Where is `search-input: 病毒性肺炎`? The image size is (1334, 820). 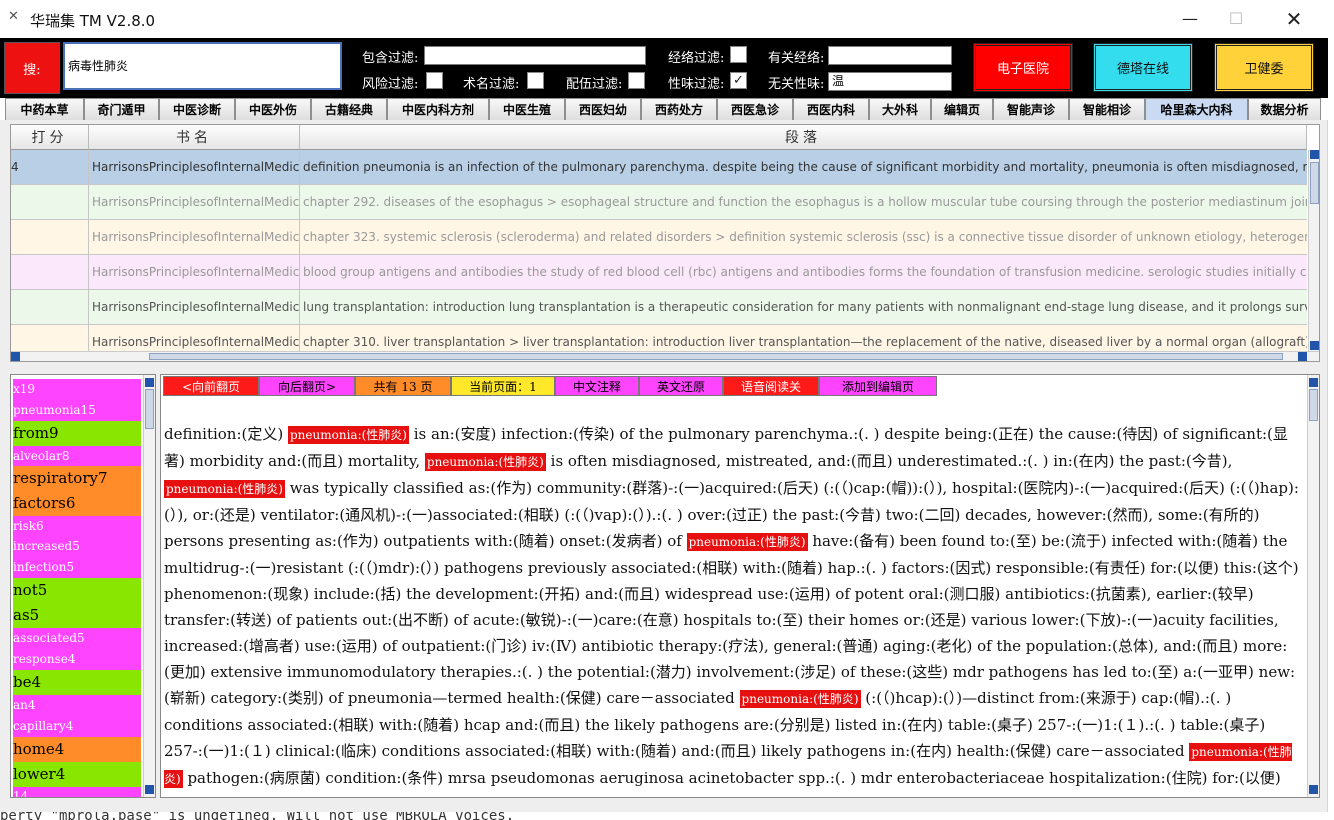 search-input: 病毒性肺炎 is located at coordinates (202, 66).